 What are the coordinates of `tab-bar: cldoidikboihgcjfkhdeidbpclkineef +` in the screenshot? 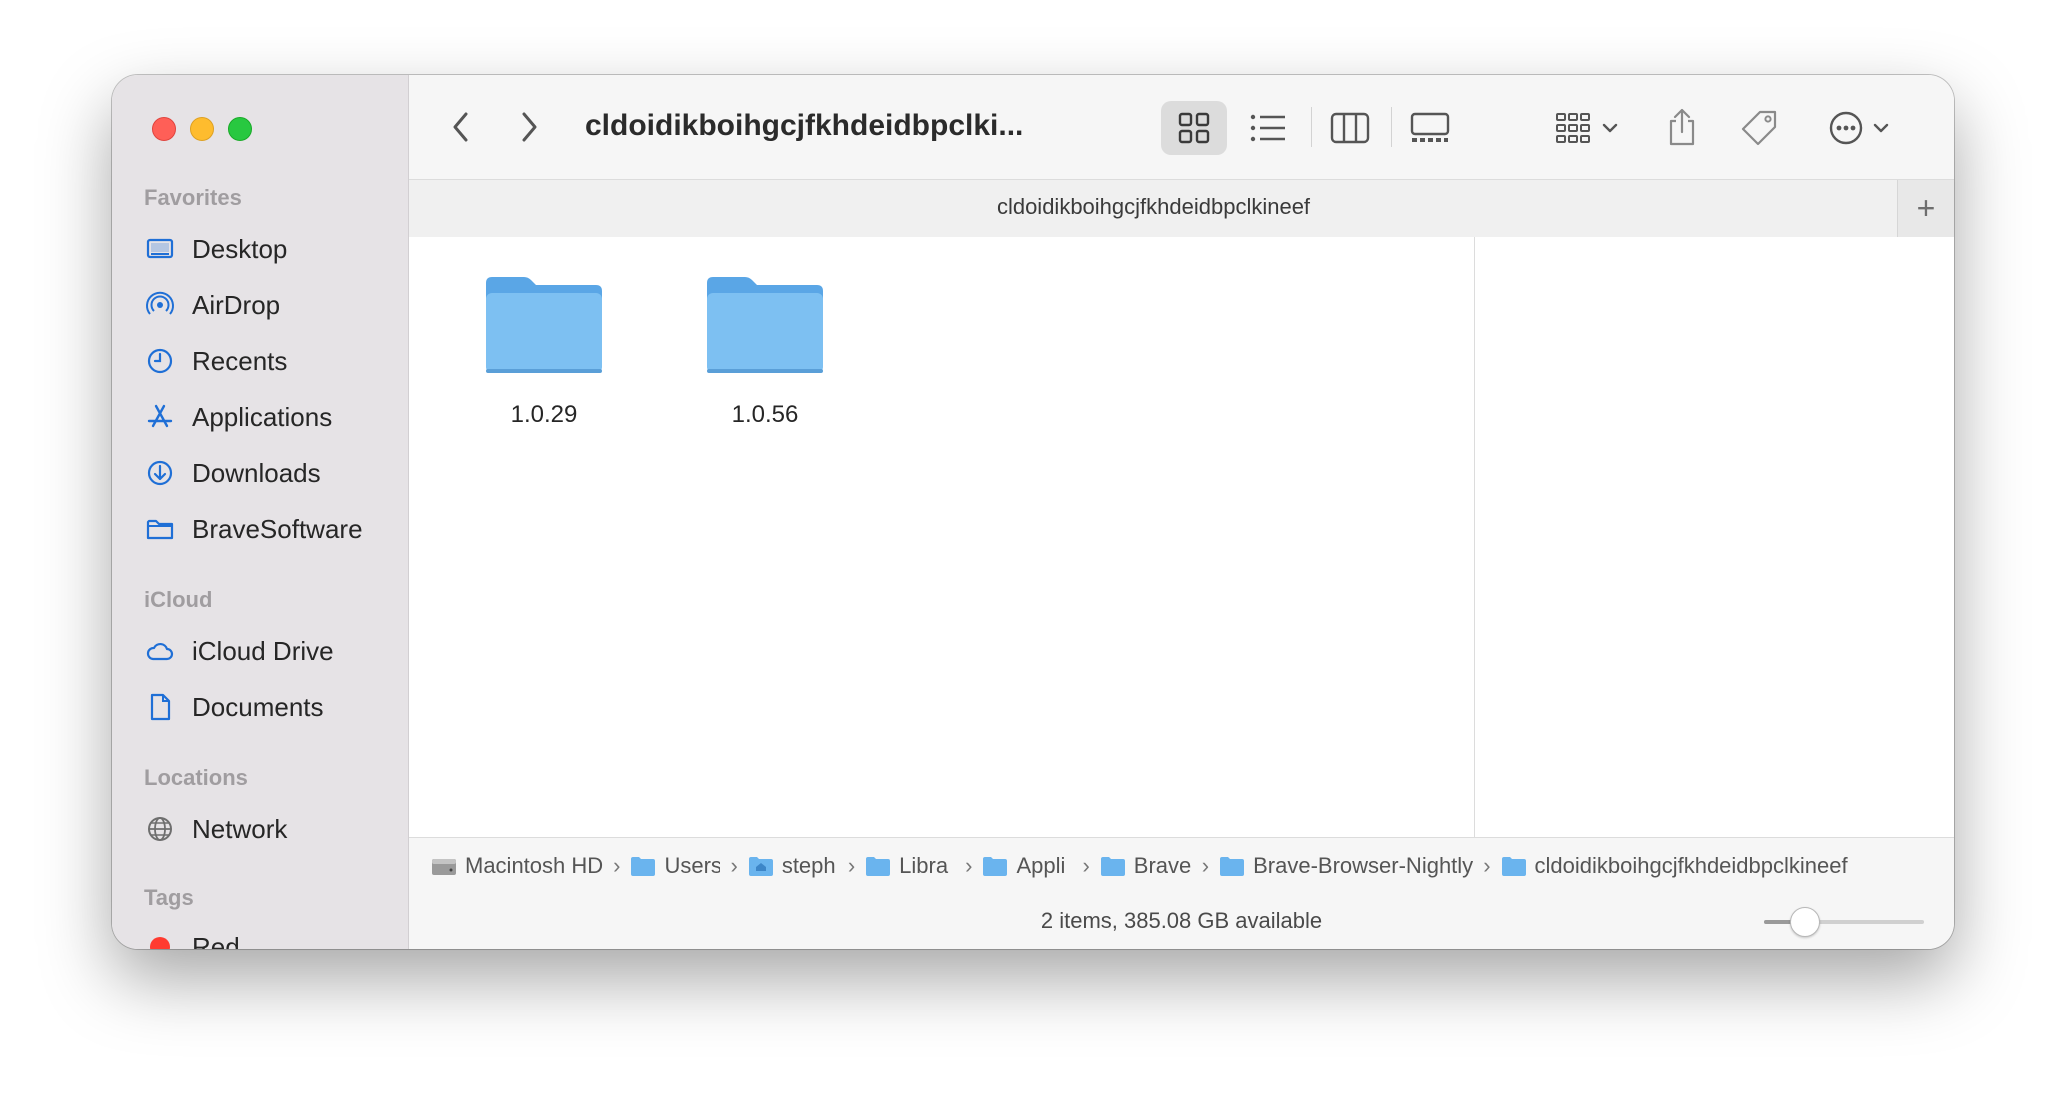 It's located at (1181, 208).